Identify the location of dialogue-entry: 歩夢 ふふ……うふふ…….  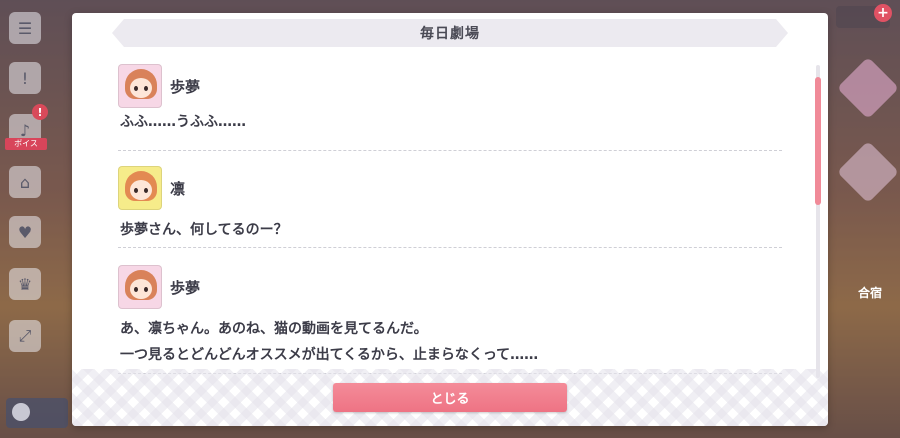
(450, 107).